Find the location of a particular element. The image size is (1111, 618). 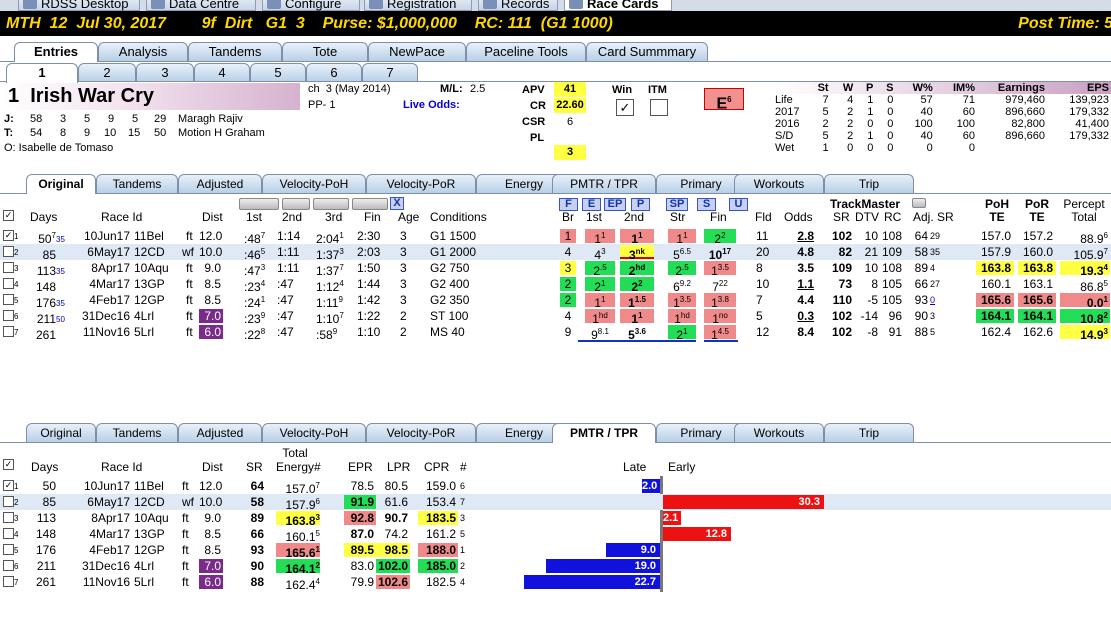

tab-analysis: Analysis is located at coordinates (143, 51).